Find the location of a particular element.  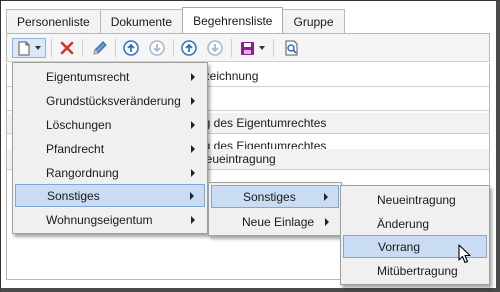

menu-item-label: Mitübertragung is located at coordinates (417, 270).